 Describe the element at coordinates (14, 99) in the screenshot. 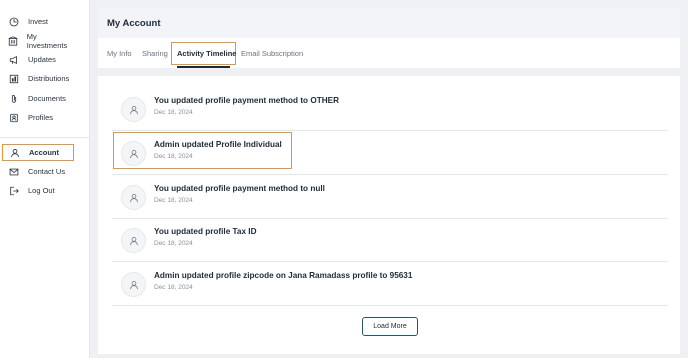

I see `paperclip-icon` at that location.